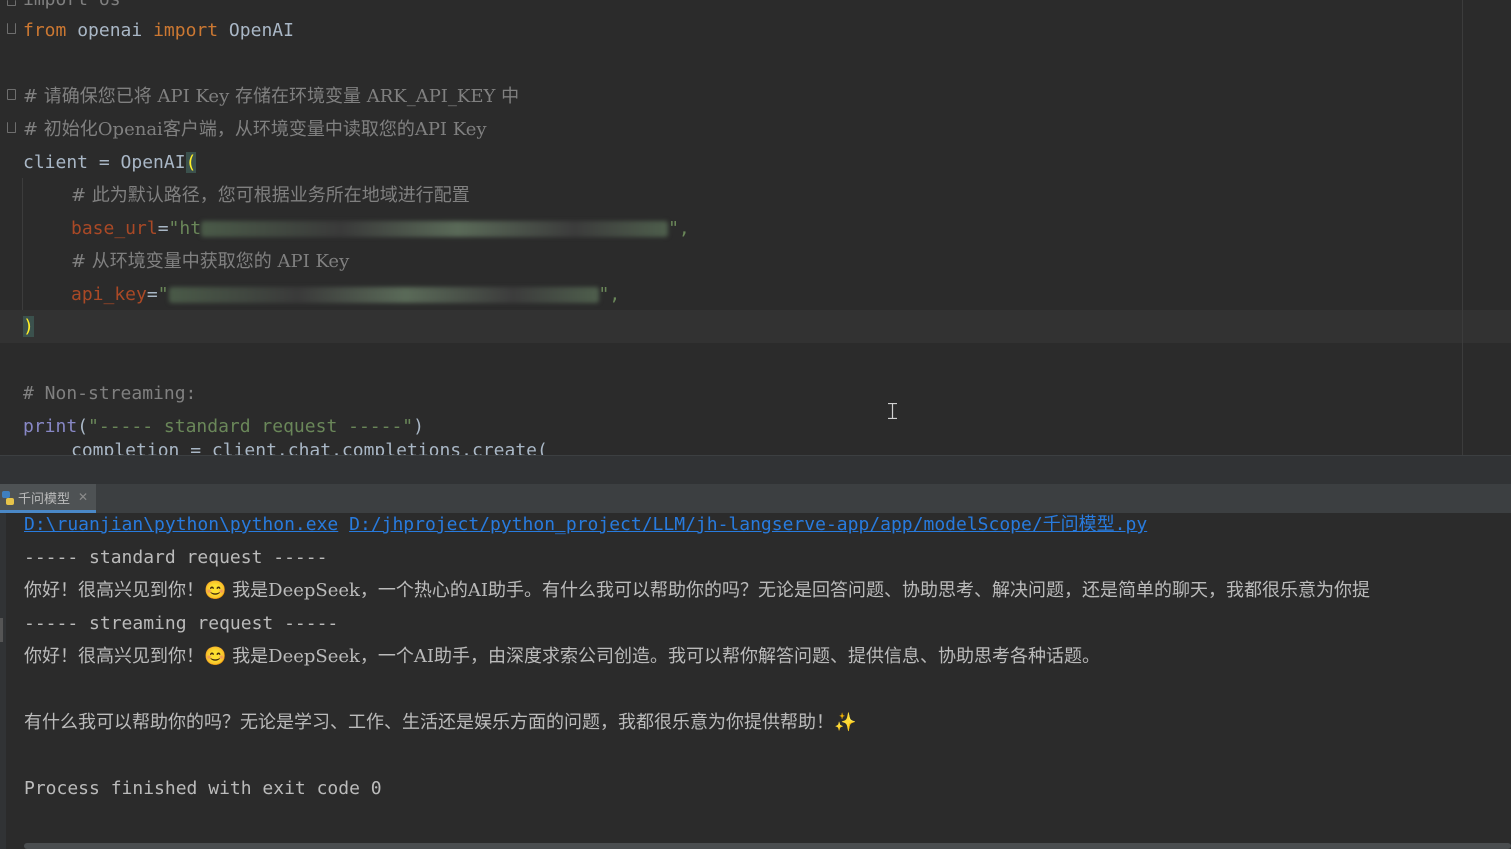  What do you see at coordinates (83, 497) in the screenshot?
I see `close-icon: ✕` at bounding box center [83, 497].